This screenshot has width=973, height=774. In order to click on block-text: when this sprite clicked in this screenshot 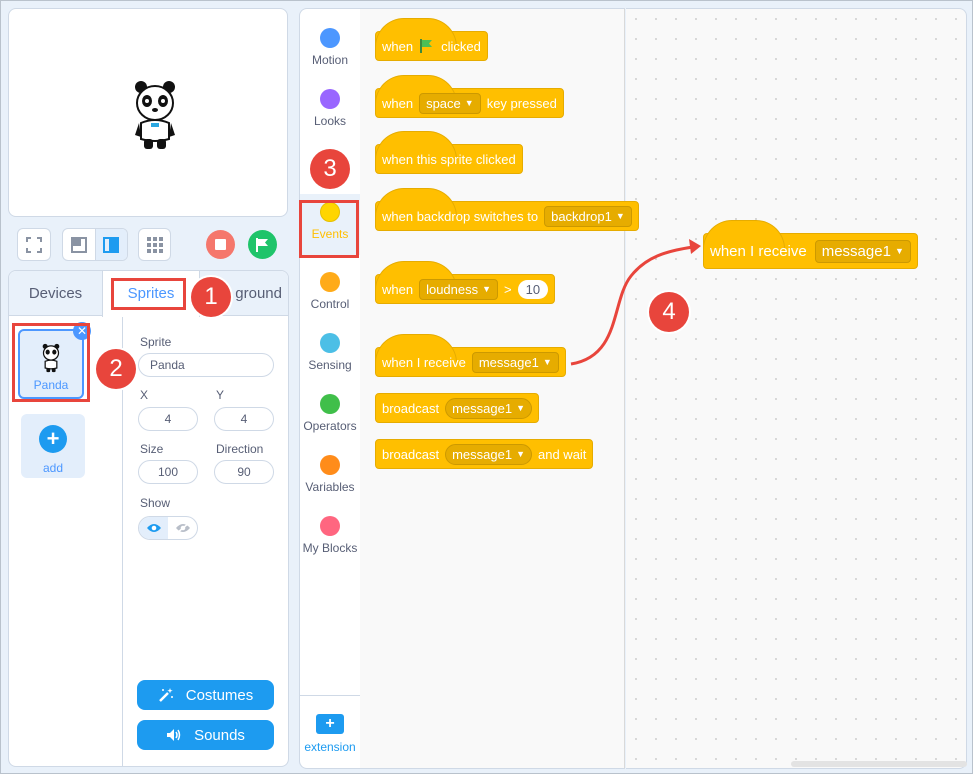, I will do `click(449, 159)`.